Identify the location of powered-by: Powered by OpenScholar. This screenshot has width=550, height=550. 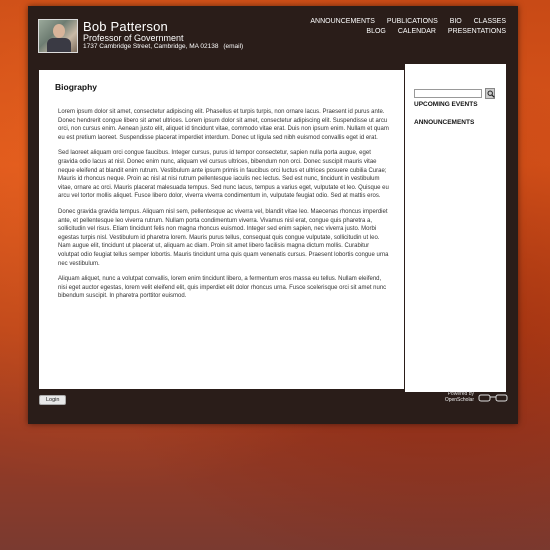
(459, 397).